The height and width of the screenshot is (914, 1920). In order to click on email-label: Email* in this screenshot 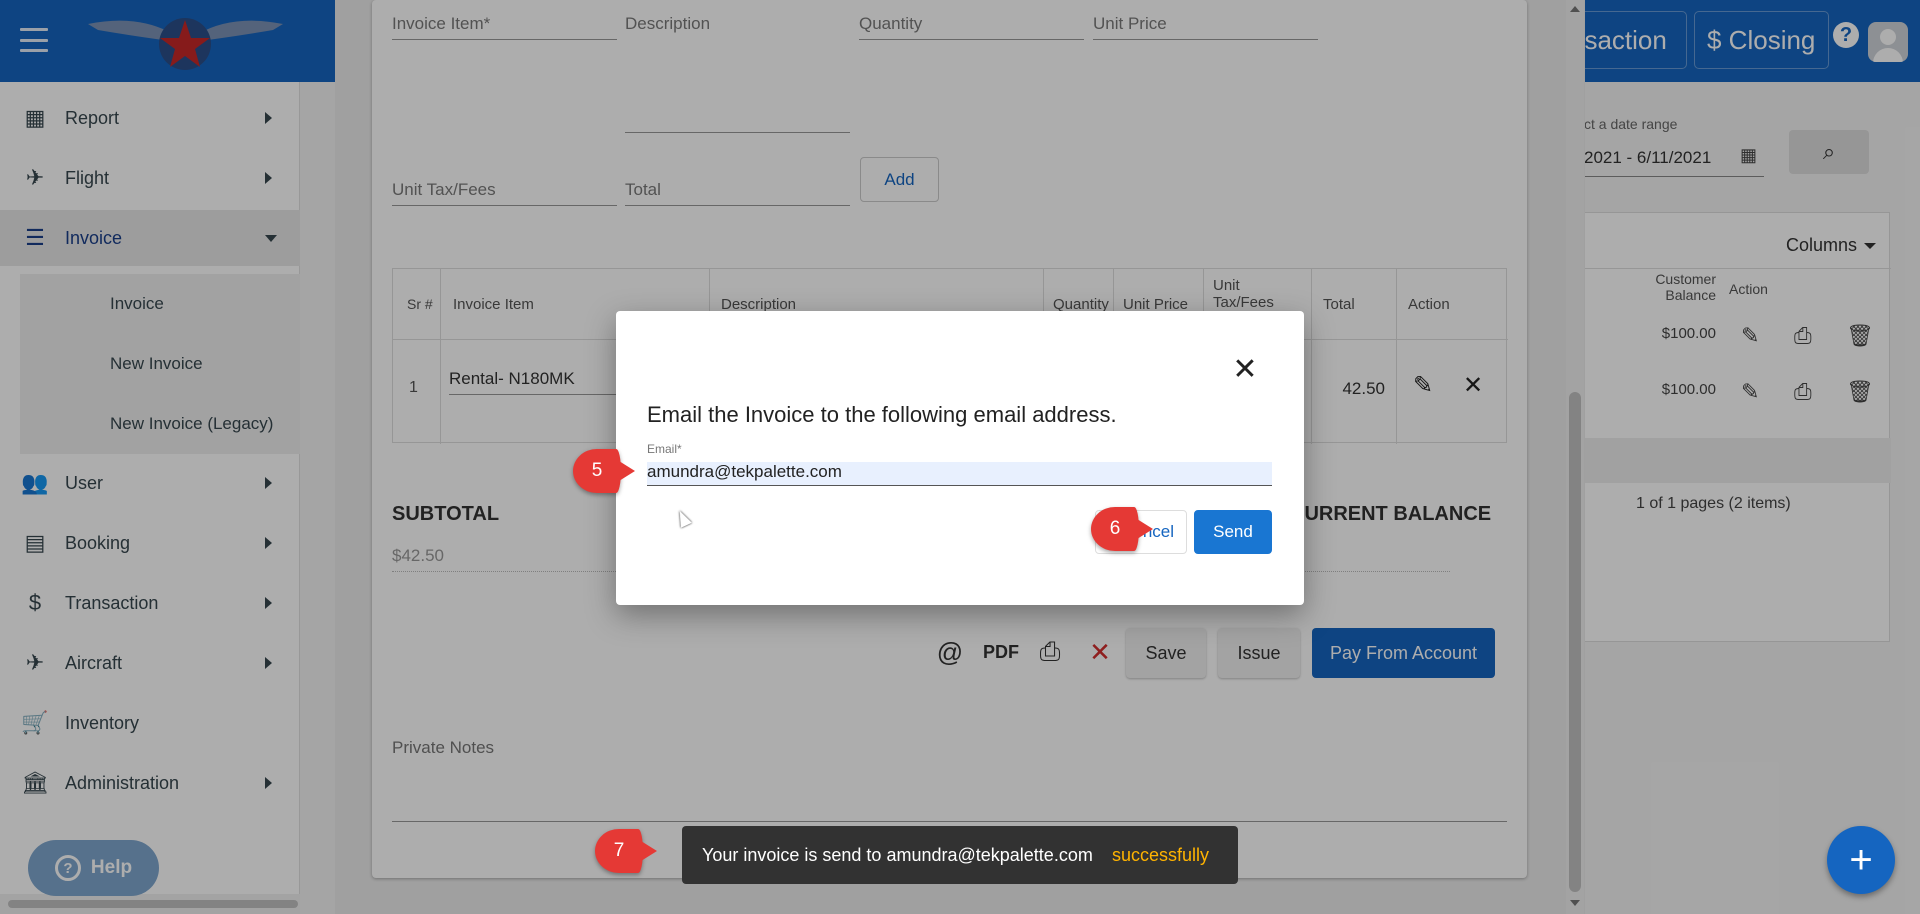, I will do `click(664, 449)`.